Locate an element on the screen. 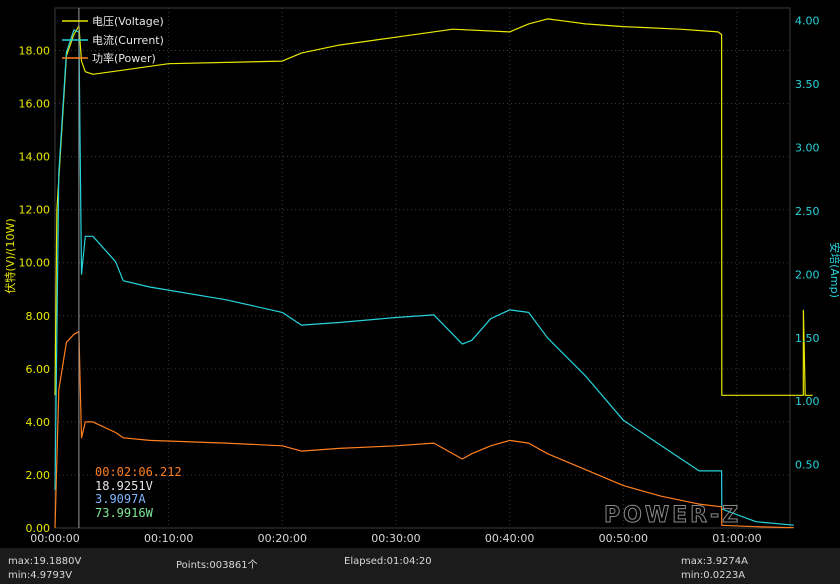 The image size is (840, 584). x-tick-label: 00:50:00 is located at coordinates (623, 538).